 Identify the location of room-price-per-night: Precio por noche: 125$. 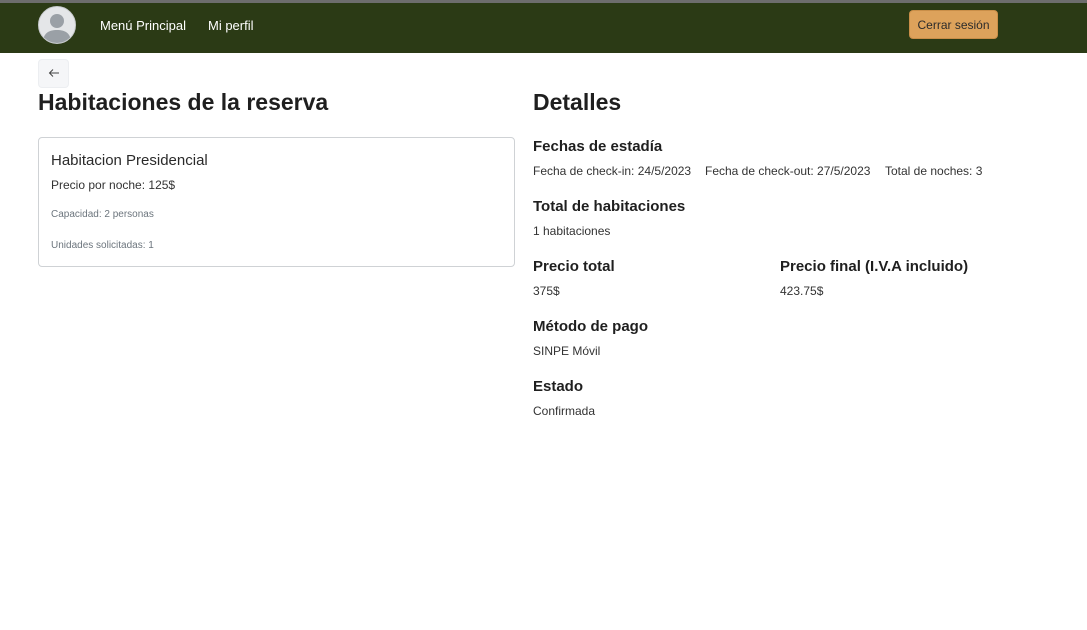
(113, 185).